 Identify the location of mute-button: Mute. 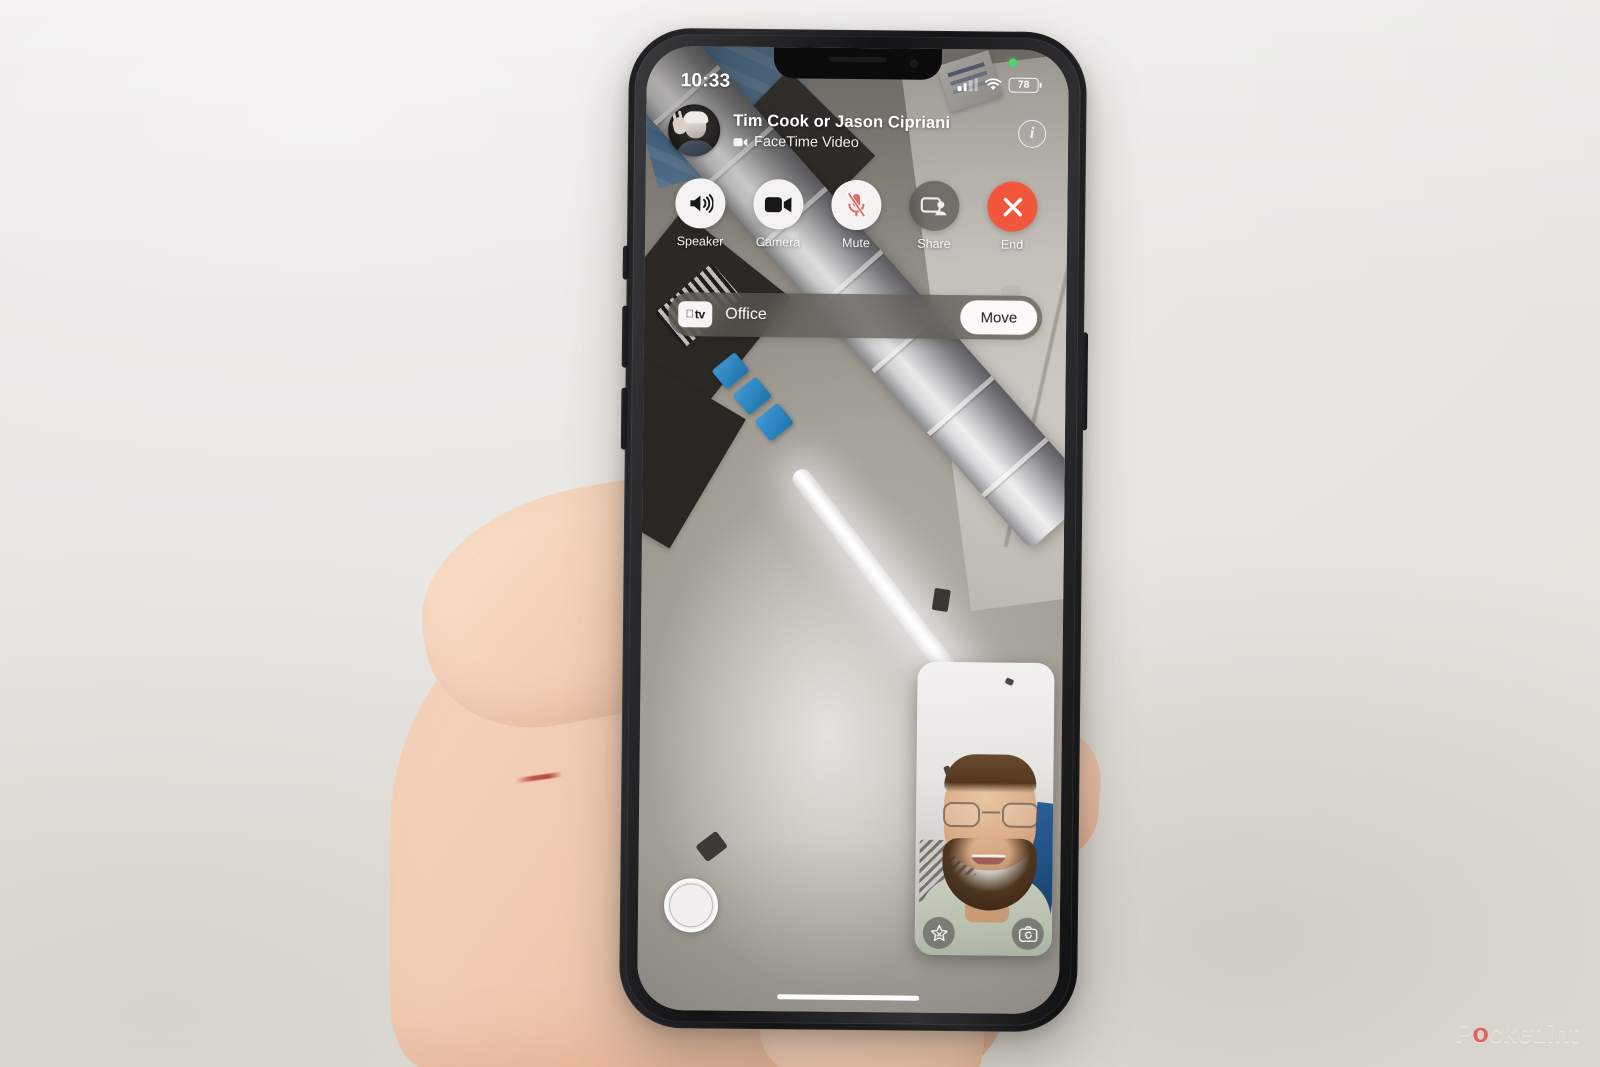
(856, 215).